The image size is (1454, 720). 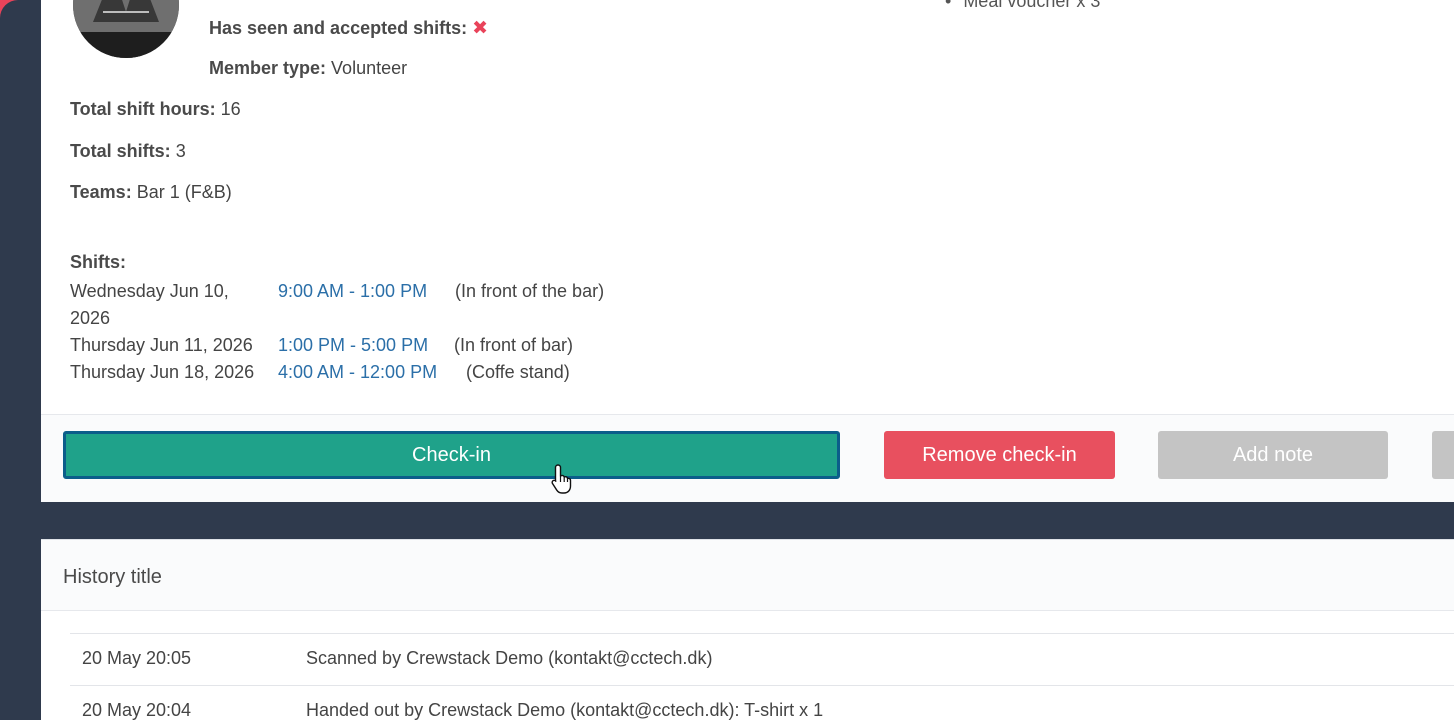 I want to click on total-shifts-value: 3, so click(x=180, y=151).